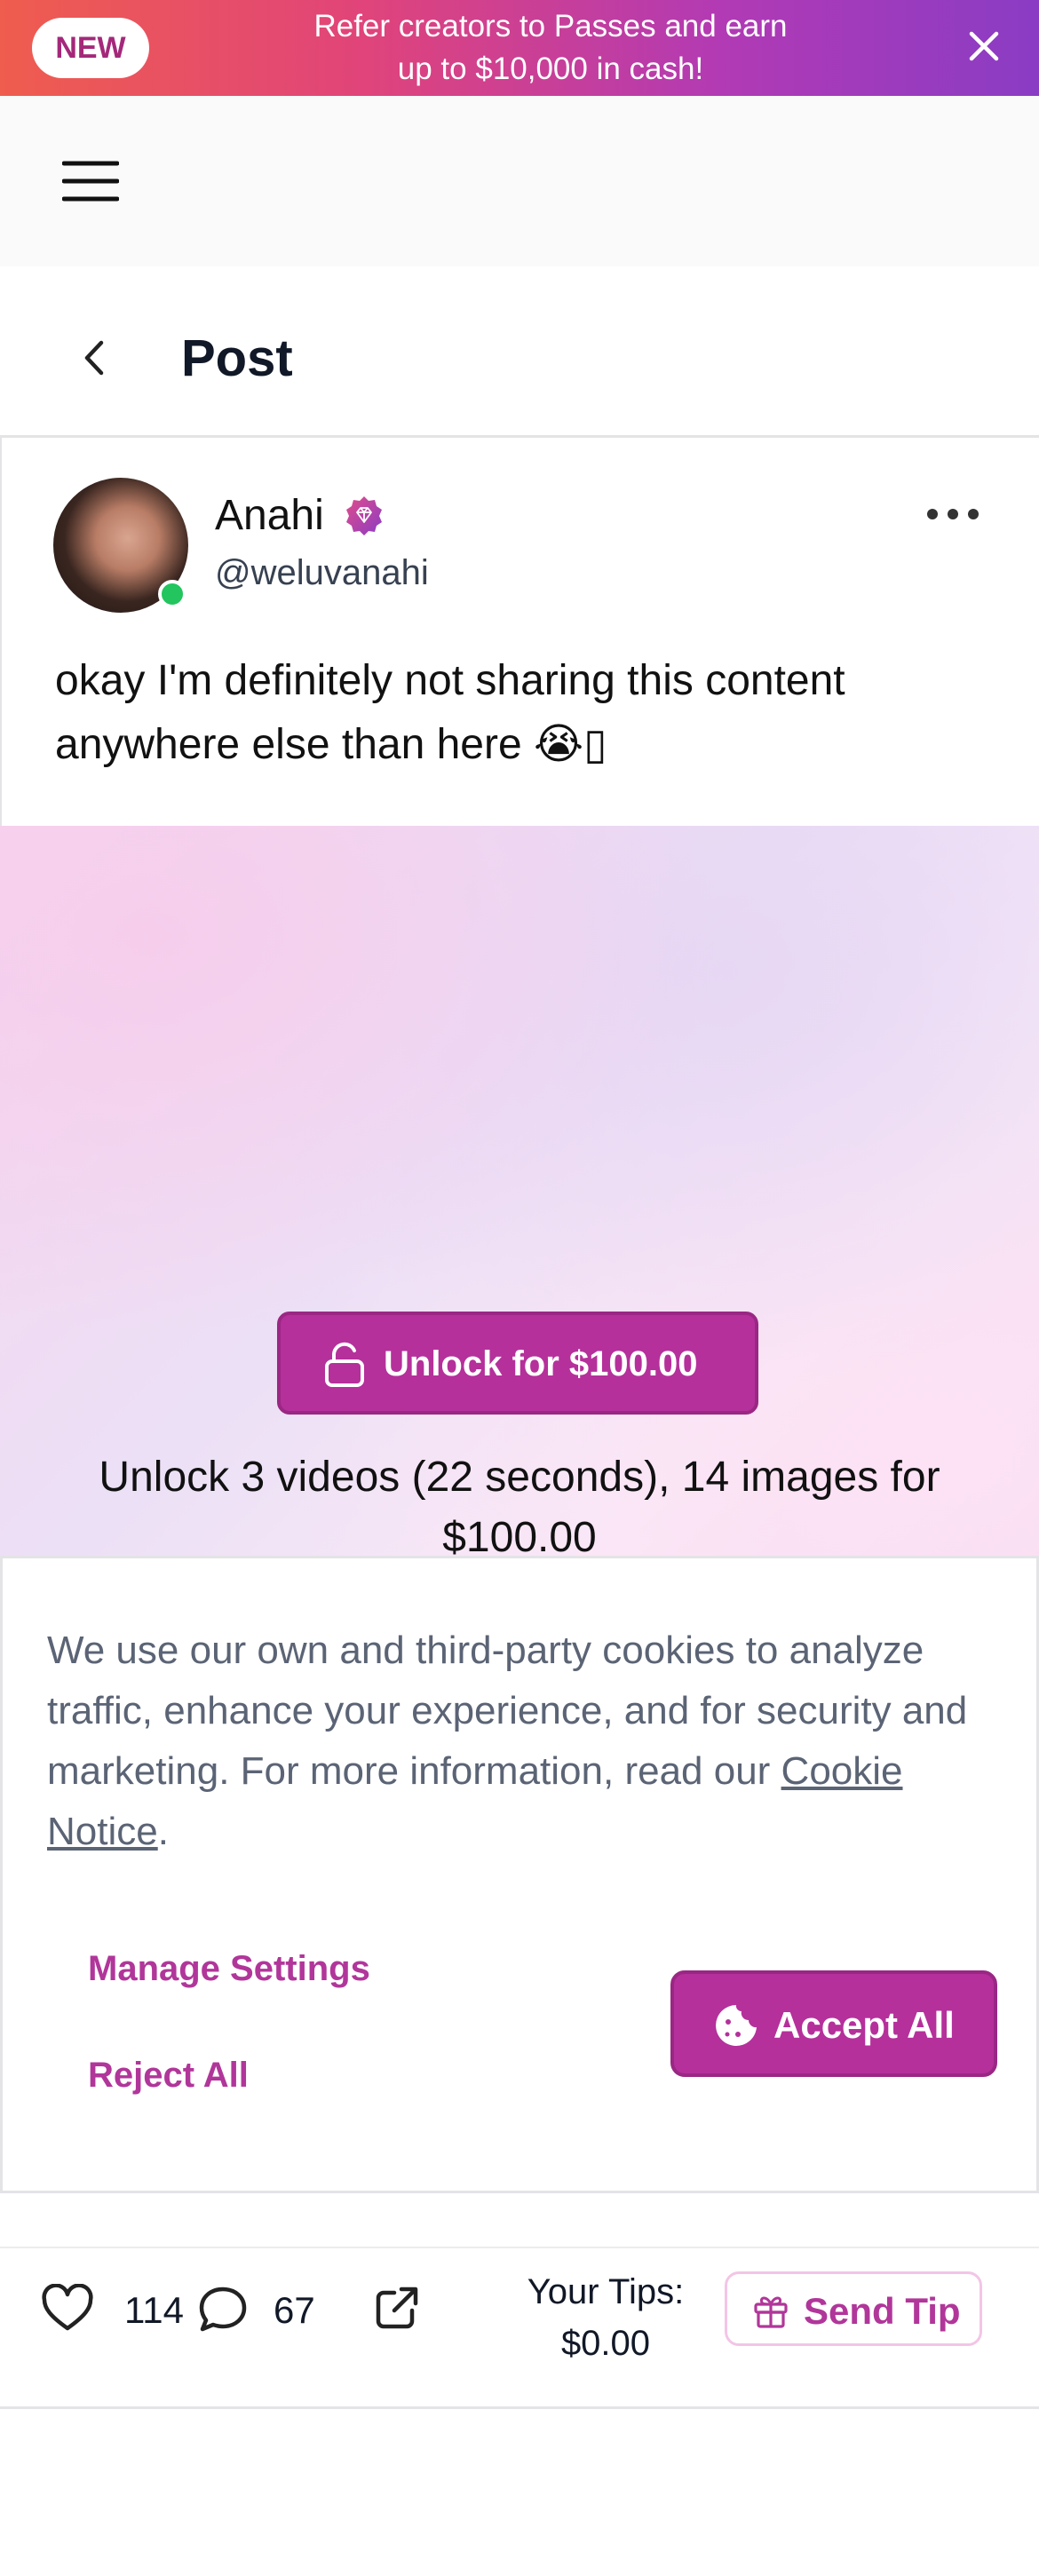 This screenshot has width=1039, height=2576. What do you see at coordinates (541, 1364) in the screenshot?
I see `unlock-button-label: Unlock for $100.00` at bounding box center [541, 1364].